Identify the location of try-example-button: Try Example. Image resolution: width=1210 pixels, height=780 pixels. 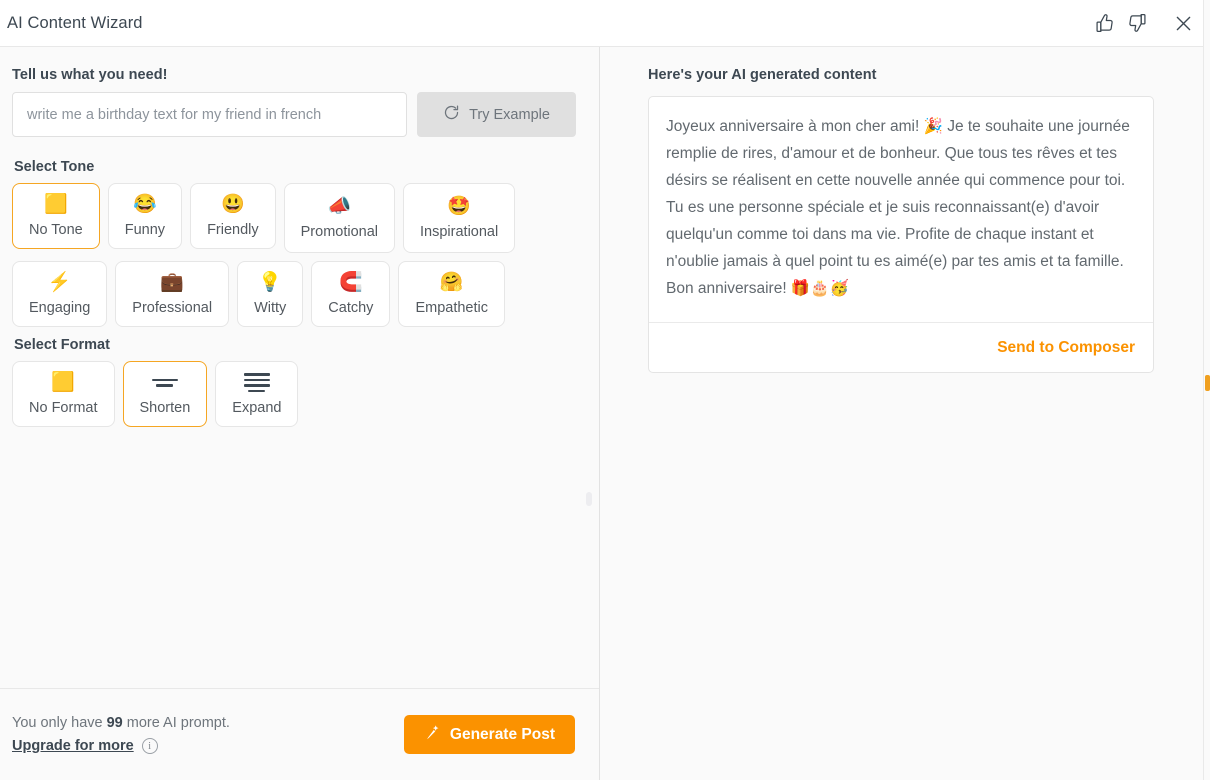
(496, 114).